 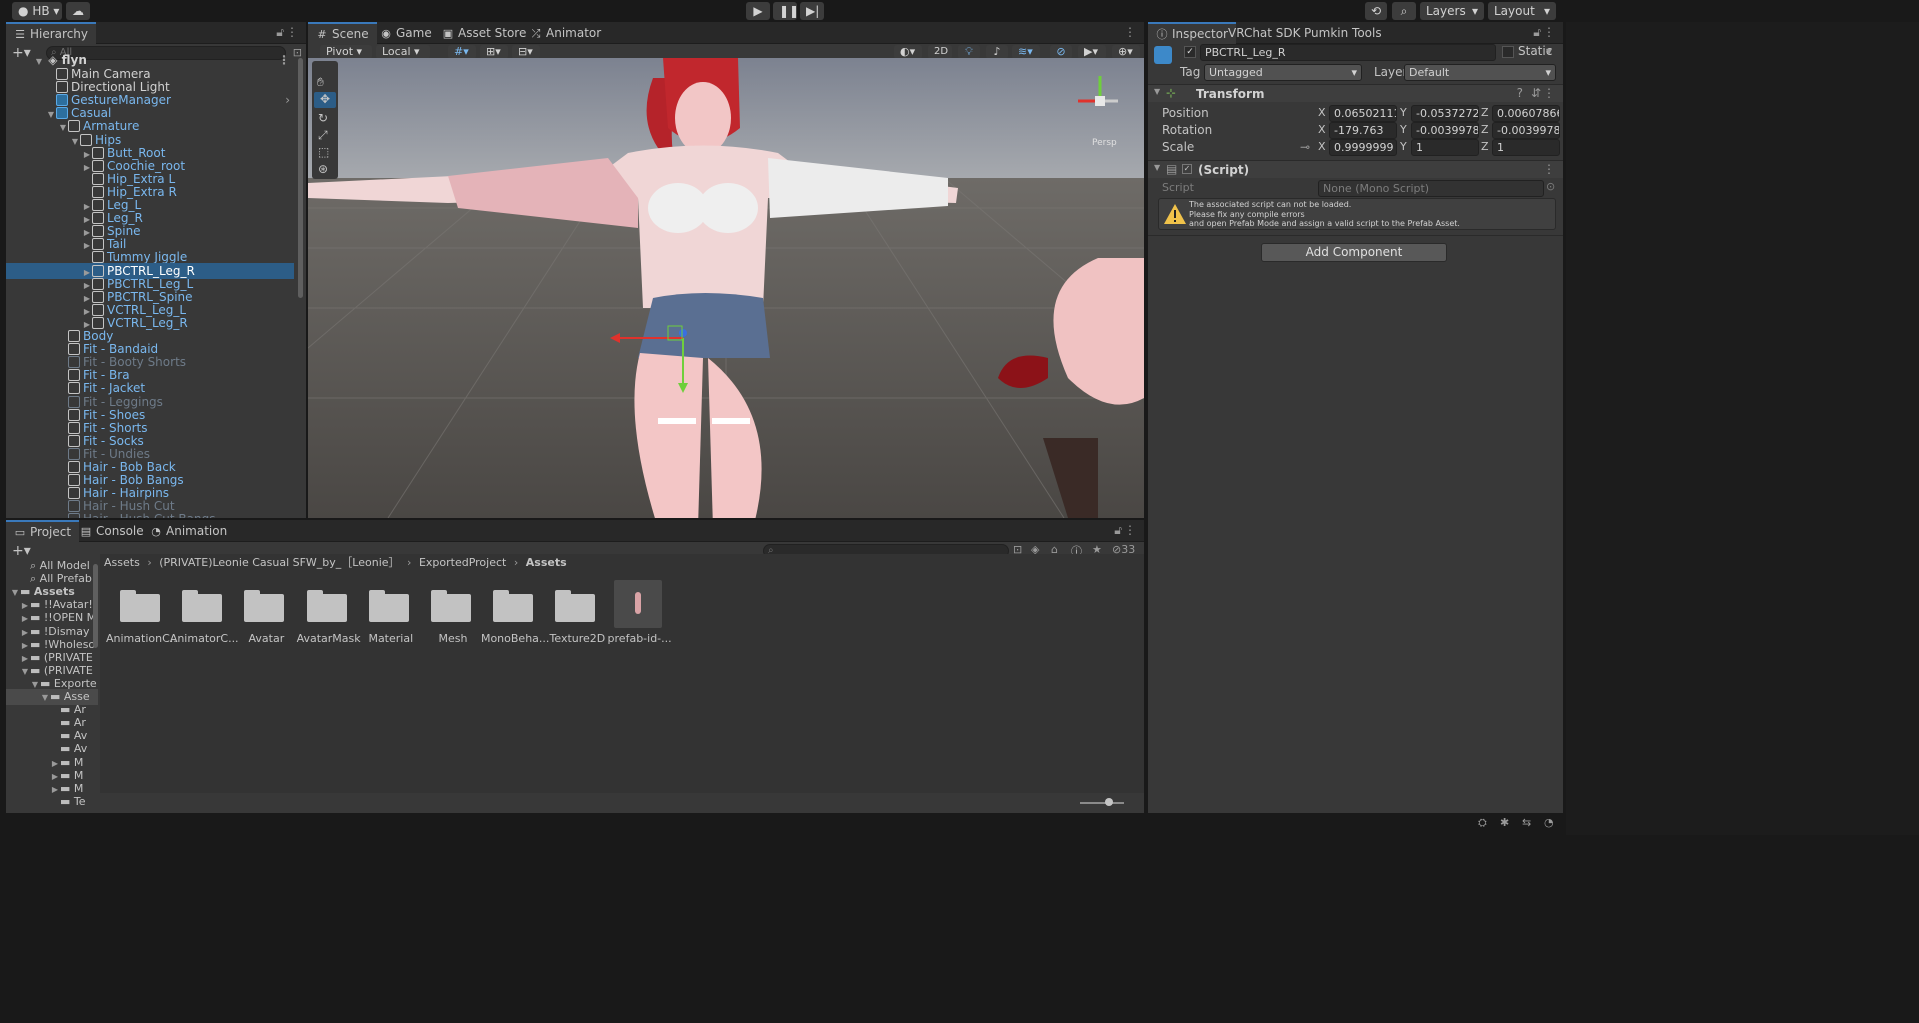 I want to click on persp-label: Persp, so click(x=1104, y=143).